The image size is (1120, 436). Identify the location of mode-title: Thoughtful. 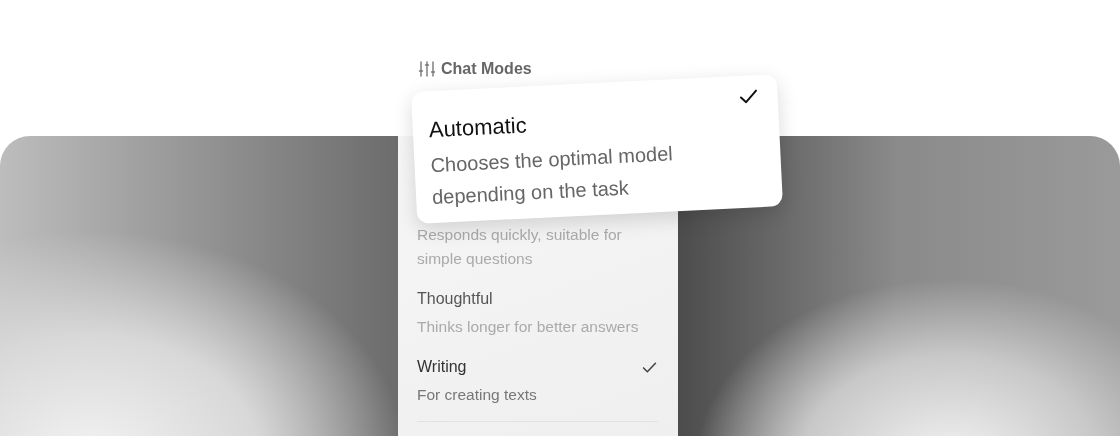
(455, 299).